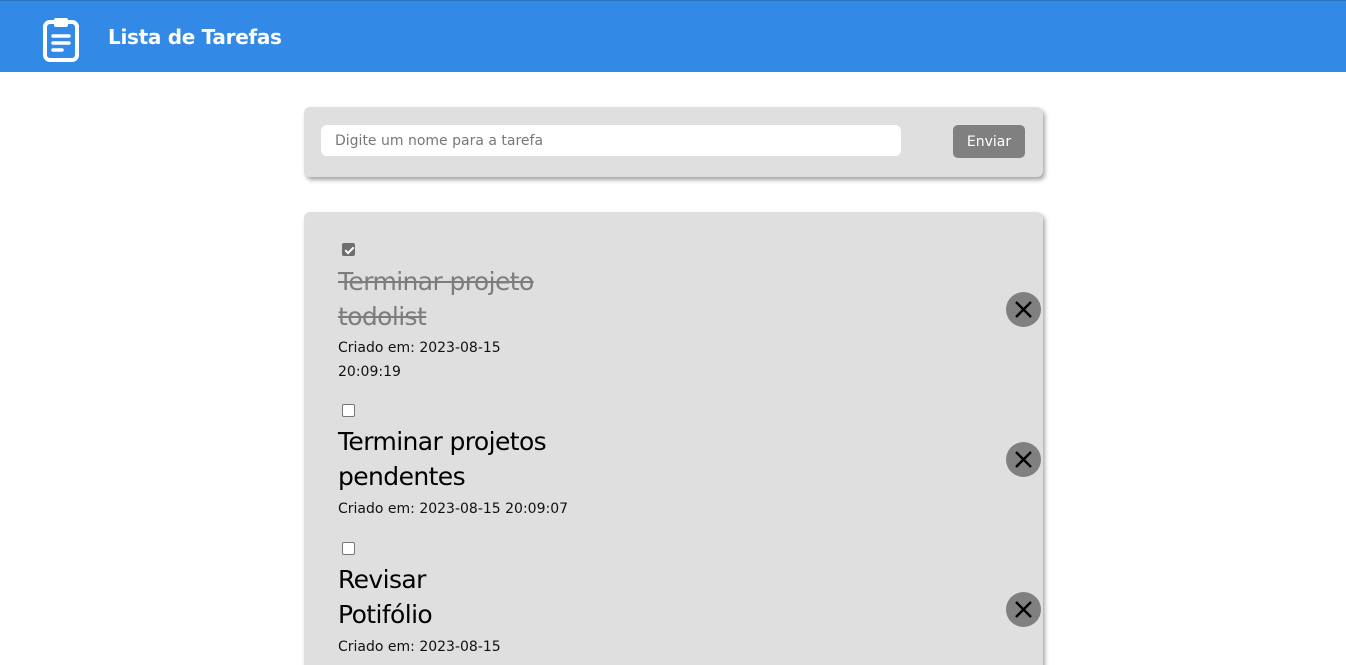 Image resolution: width=1346 pixels, height=665 pixels. What do you see at coordinates (382, 579) in the screenshot?
I see `task-title-line: Revisar` at bounding box center [382, 579].